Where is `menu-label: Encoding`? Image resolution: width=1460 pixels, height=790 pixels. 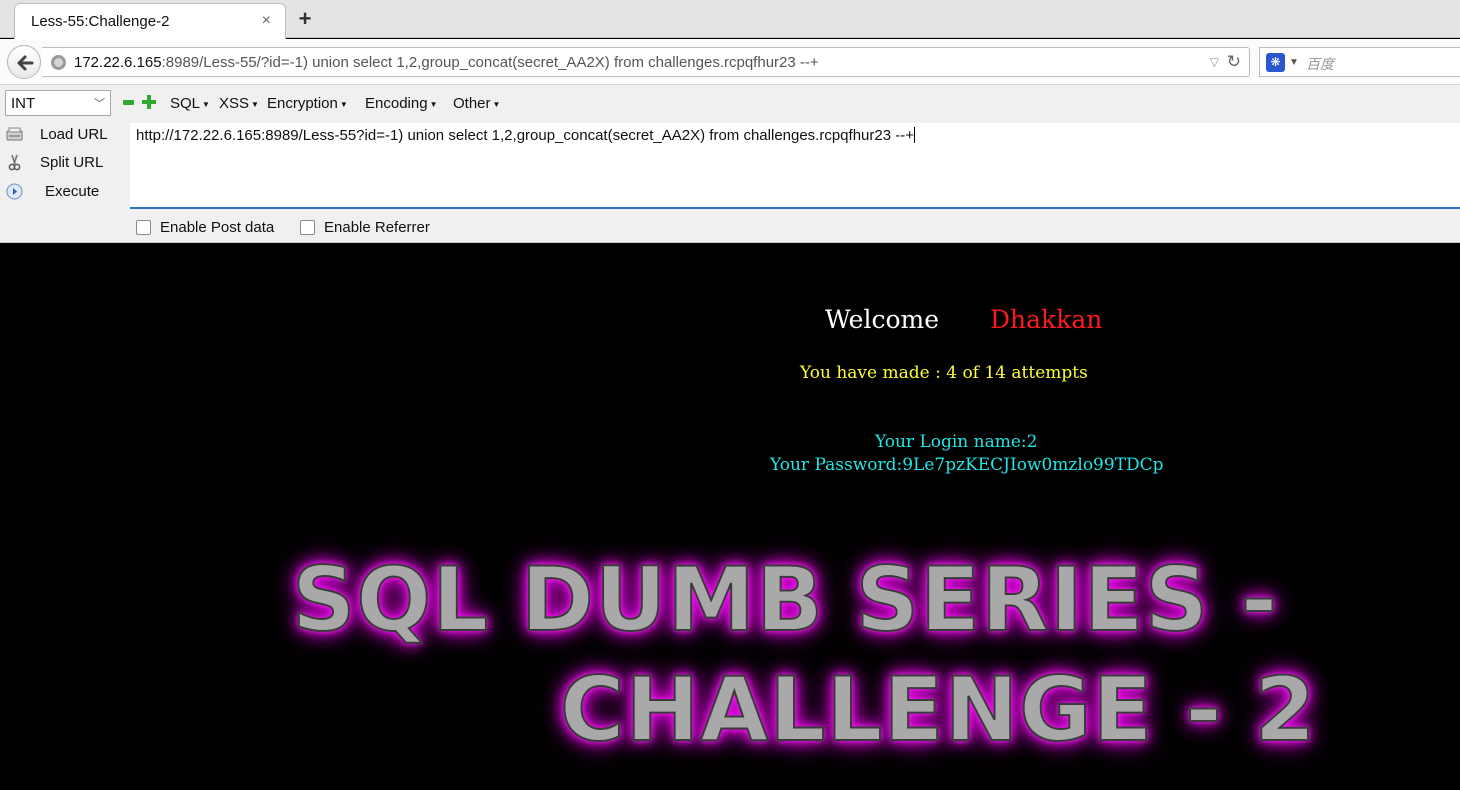
menu-label: Encoding is located at coordinates (396, 103).